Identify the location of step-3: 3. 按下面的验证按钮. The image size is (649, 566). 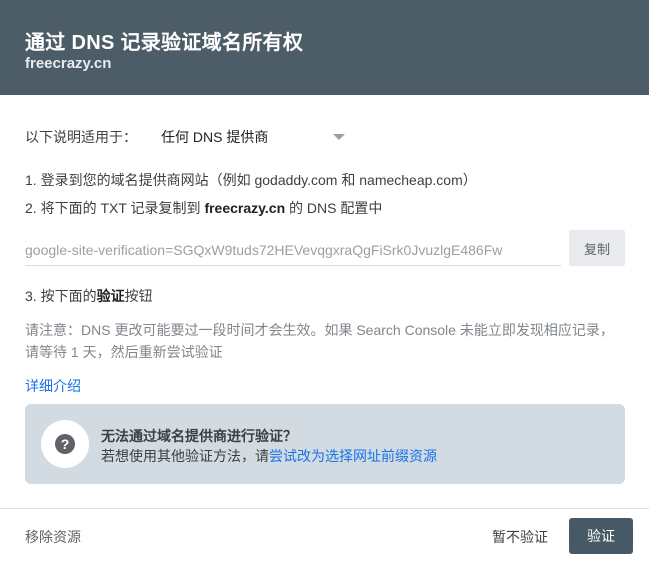
(89, 296).